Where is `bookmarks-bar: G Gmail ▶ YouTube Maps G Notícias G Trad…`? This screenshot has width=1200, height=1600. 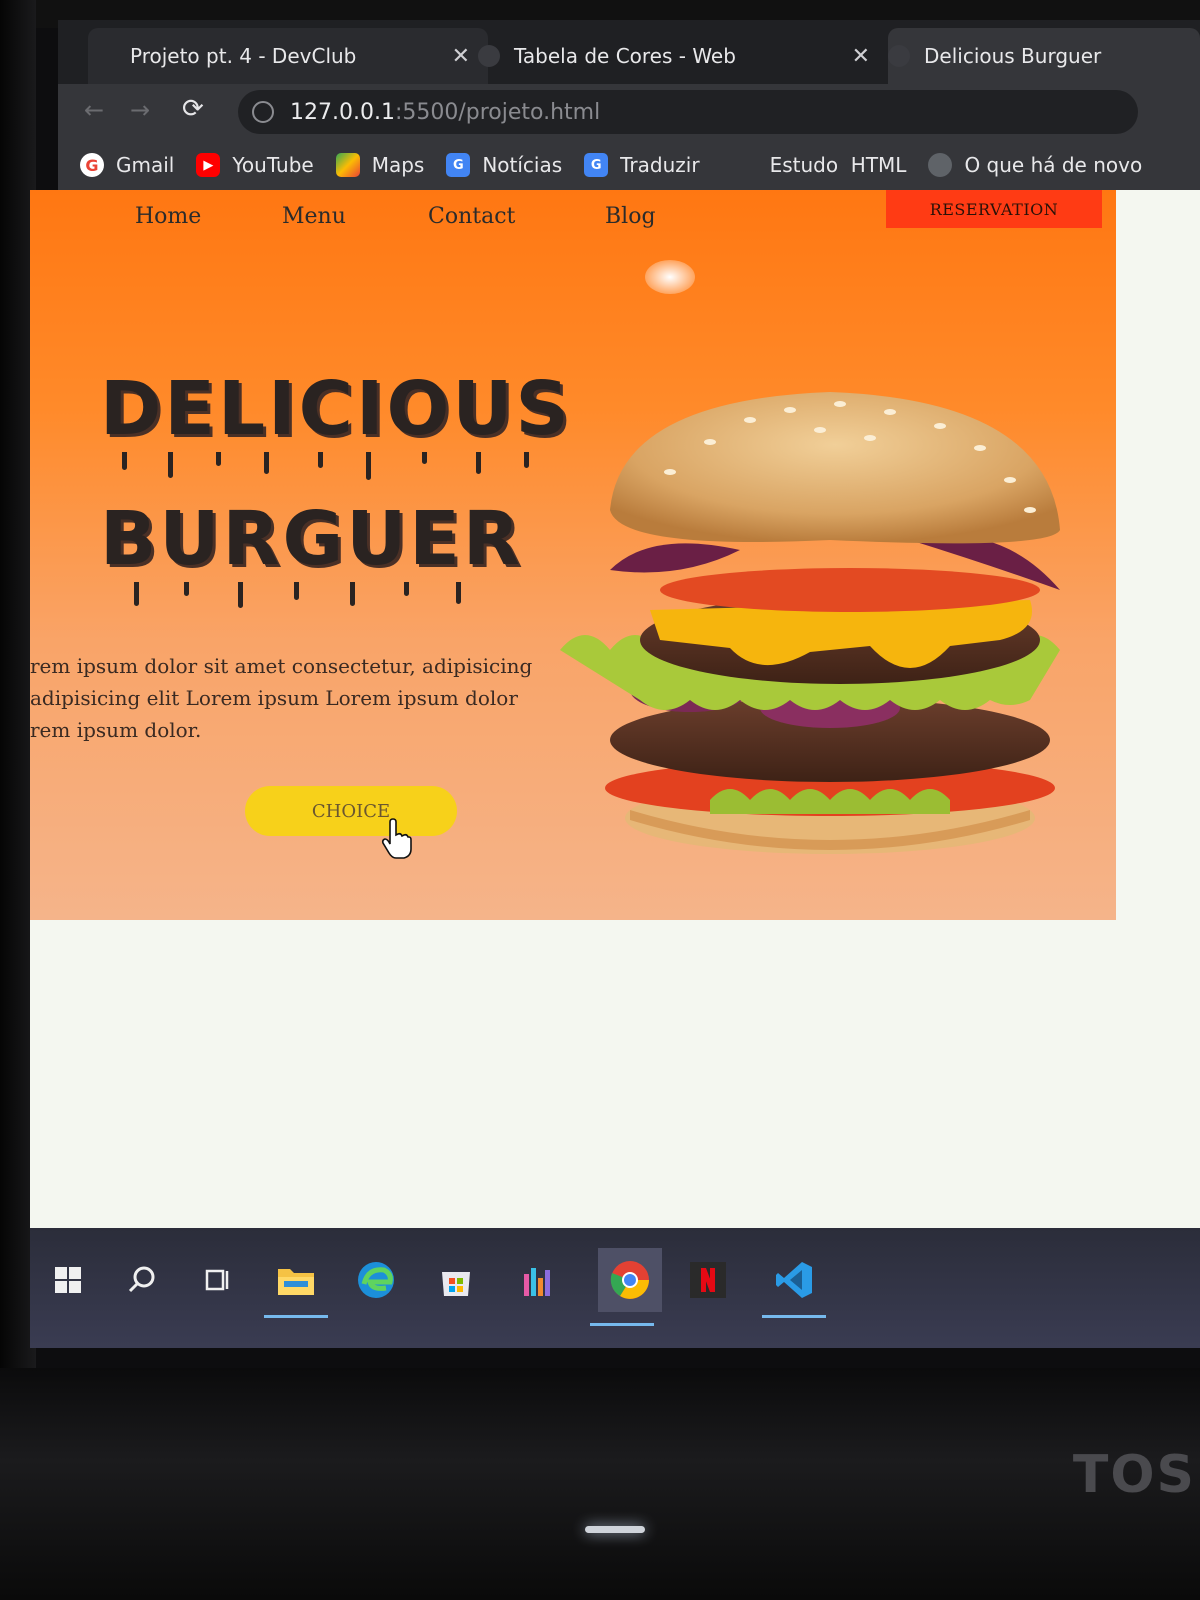
bookmarks-bar: G Gmail ▶ YouTube Maps G Notícias G Trad… is located at coordinates (629, 165).